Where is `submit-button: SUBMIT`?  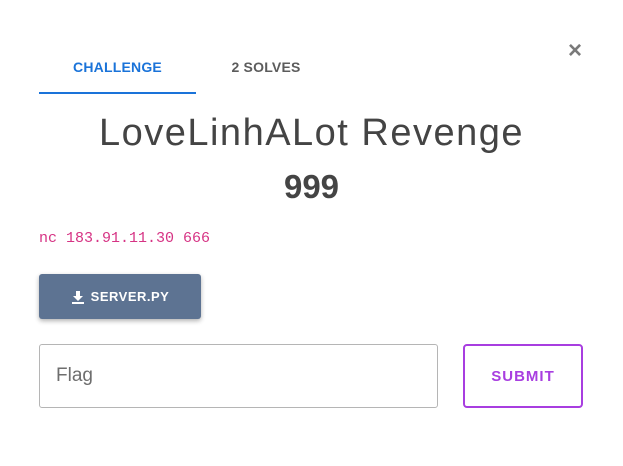
submit-button: SUBMIT is located at coordinates (523, 376).